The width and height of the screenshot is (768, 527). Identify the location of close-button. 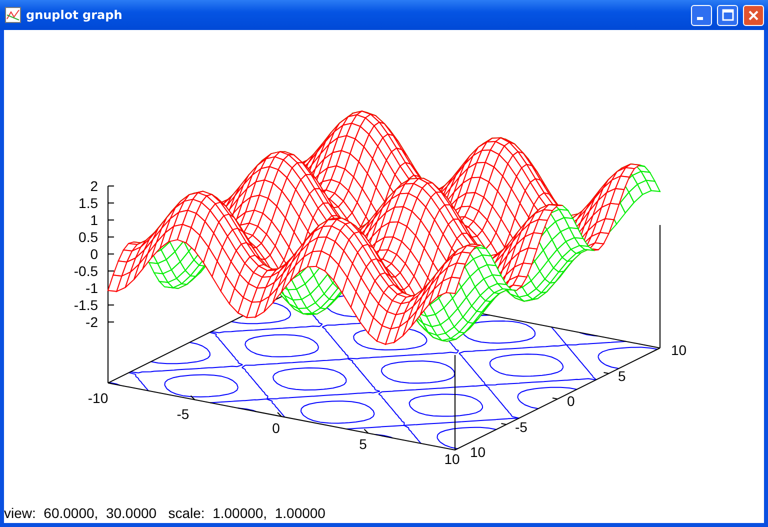
(753, 15).